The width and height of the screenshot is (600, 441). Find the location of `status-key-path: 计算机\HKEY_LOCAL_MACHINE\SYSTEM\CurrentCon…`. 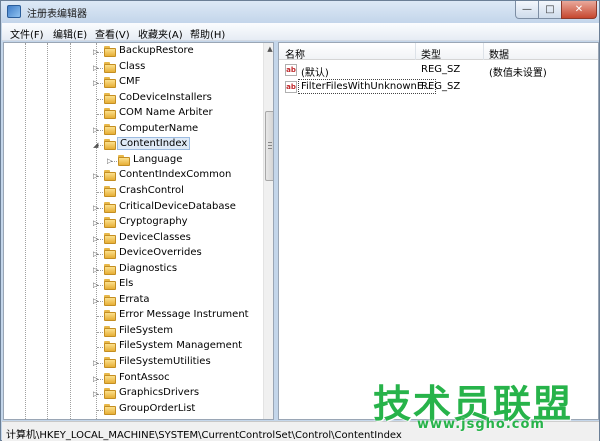

status-key-path: 计算机\HKEY_LOCAL_MACHINE\SYSTEM\CurrentCon… is located at coordinates (204, 435).